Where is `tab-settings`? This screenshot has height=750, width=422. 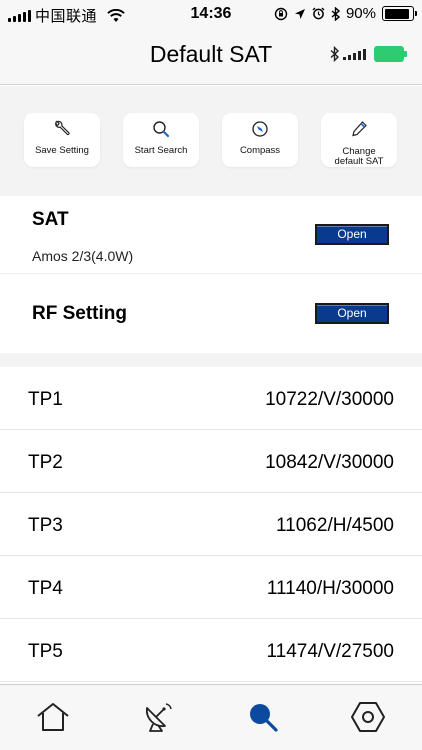
tab-settings is located at coordinates (368, 717).